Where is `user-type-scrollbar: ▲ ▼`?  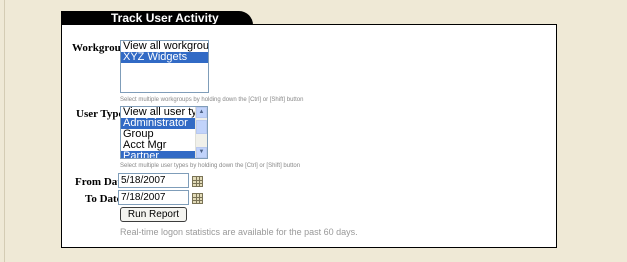
user-type-scrollbar: ▲ ▼ is located at coordinates (201, 132).